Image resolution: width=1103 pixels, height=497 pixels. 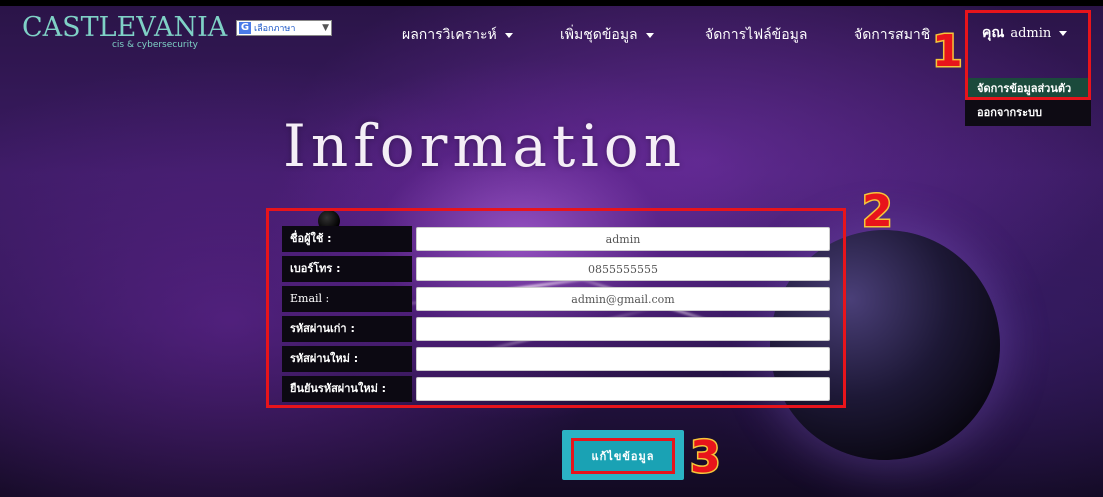 I want to click on form-row-username: ชื่อผู้ใช้ :, so click(x=556, y=239).